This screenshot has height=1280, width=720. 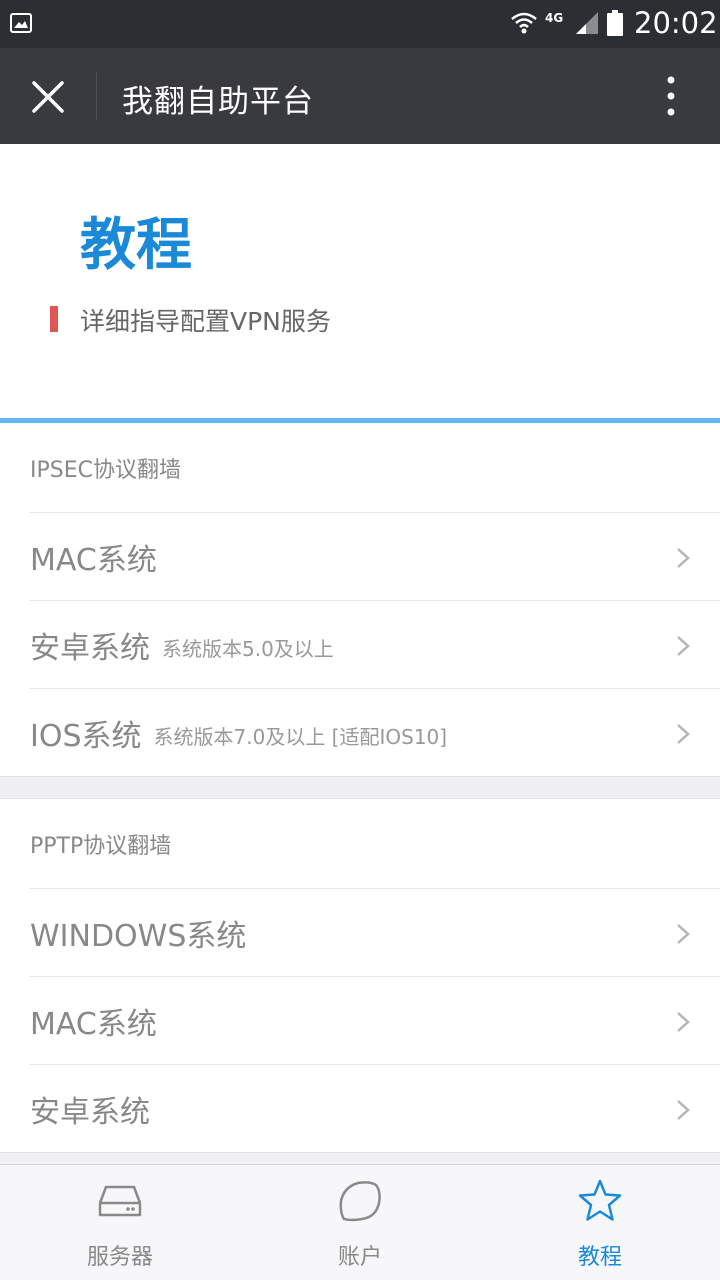 I want to click on account-icon, so click(x=360, y=1201).